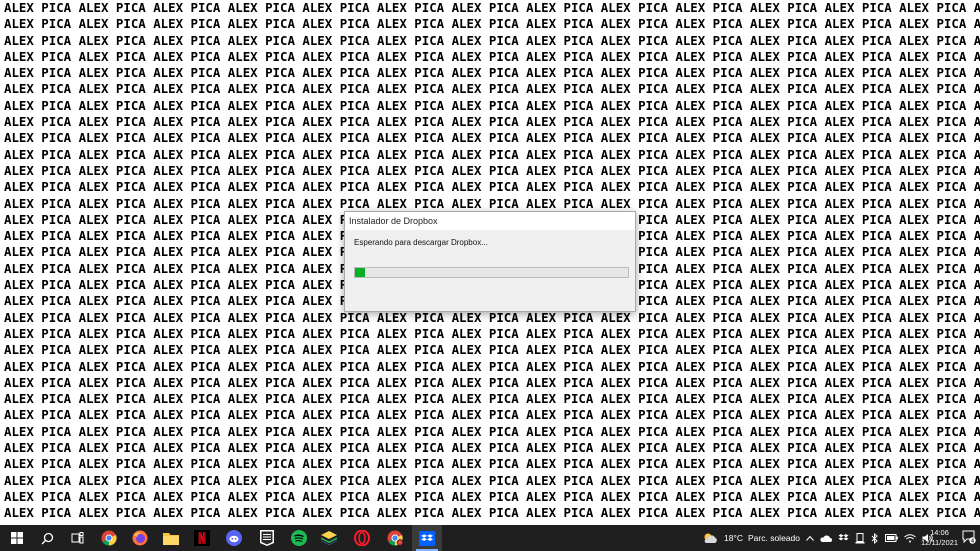 The height and width of the screenshot is (551, 980). Describe the element at coordinates (891, 538) in the screenshot. I see `battery-icon` at that location.